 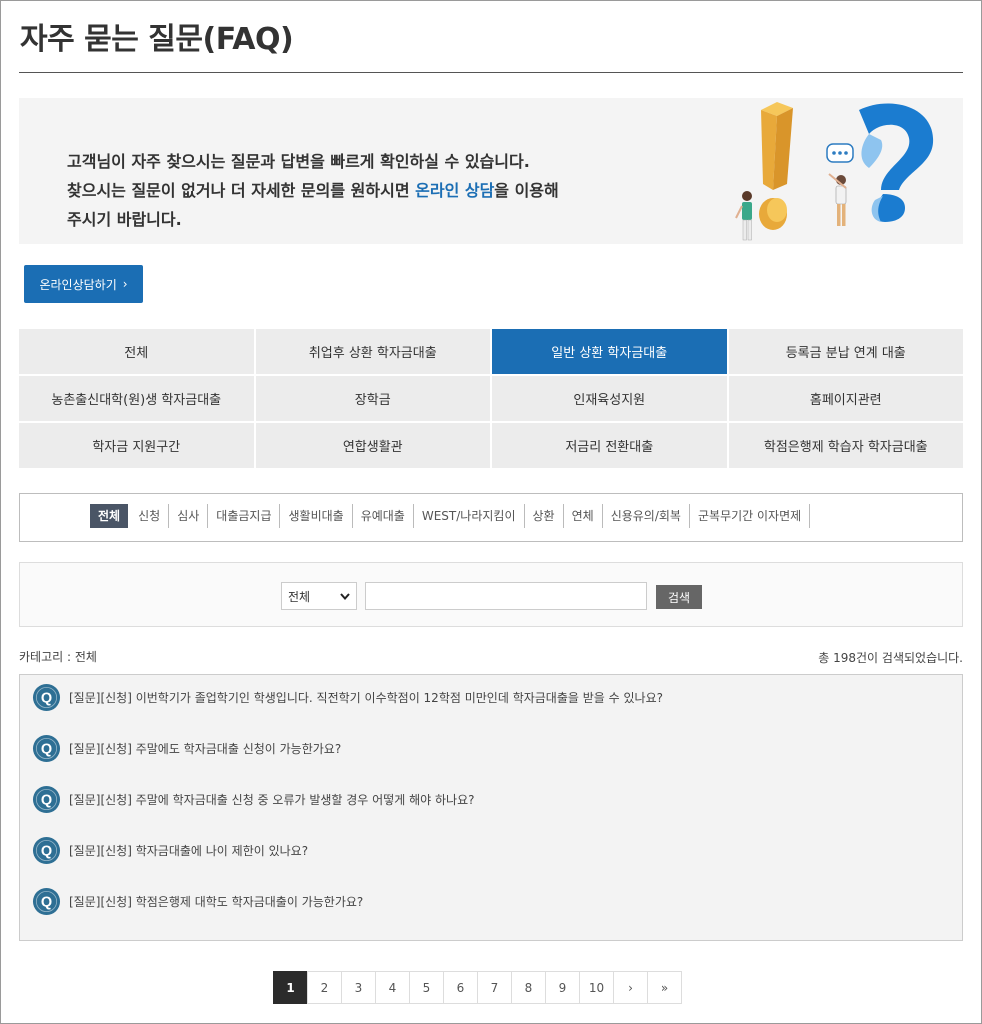 What do you see at coordinates (136, 445) in the screenshot?
I see `category-tab: 학자금 지원구간` at bounding box center [136, 445].